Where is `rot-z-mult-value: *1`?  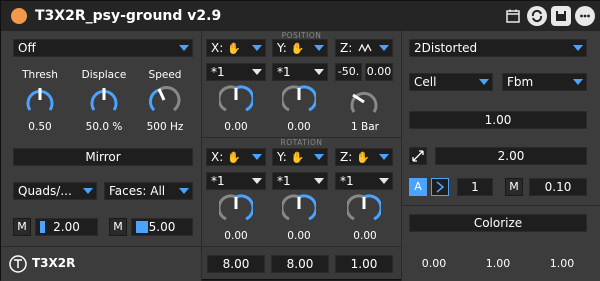
rot-z-mult-value: *1 is located at coordinates (347, 181).